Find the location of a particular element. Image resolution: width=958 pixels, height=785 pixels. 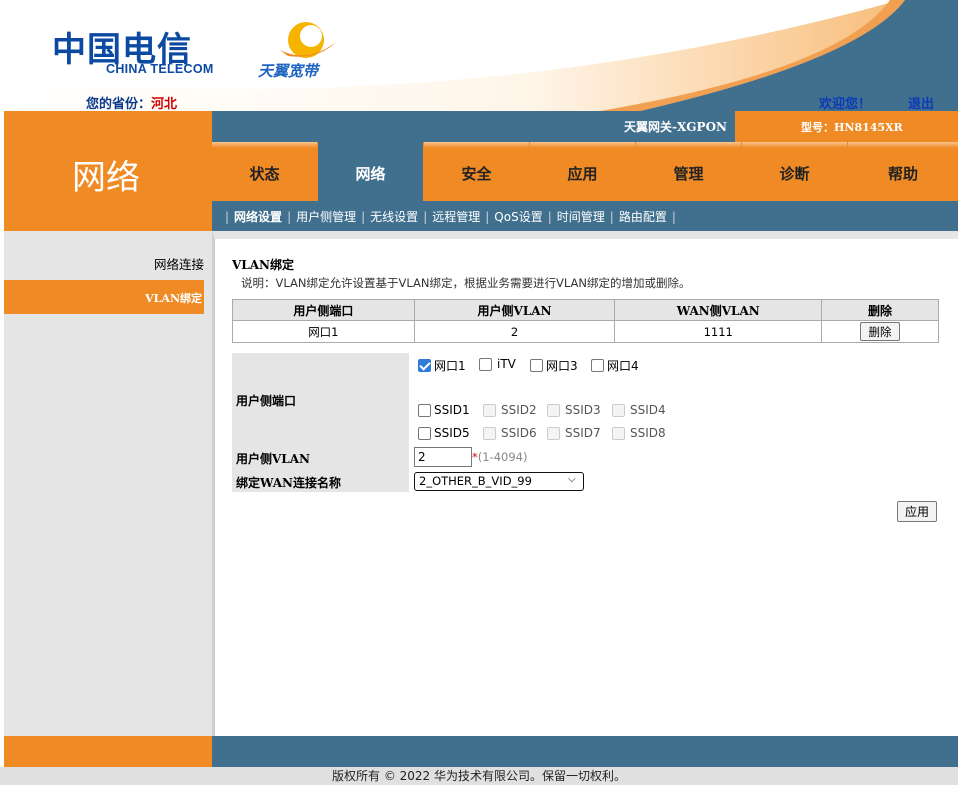

tab-application: 应用 is located at coordinates (582, 171).